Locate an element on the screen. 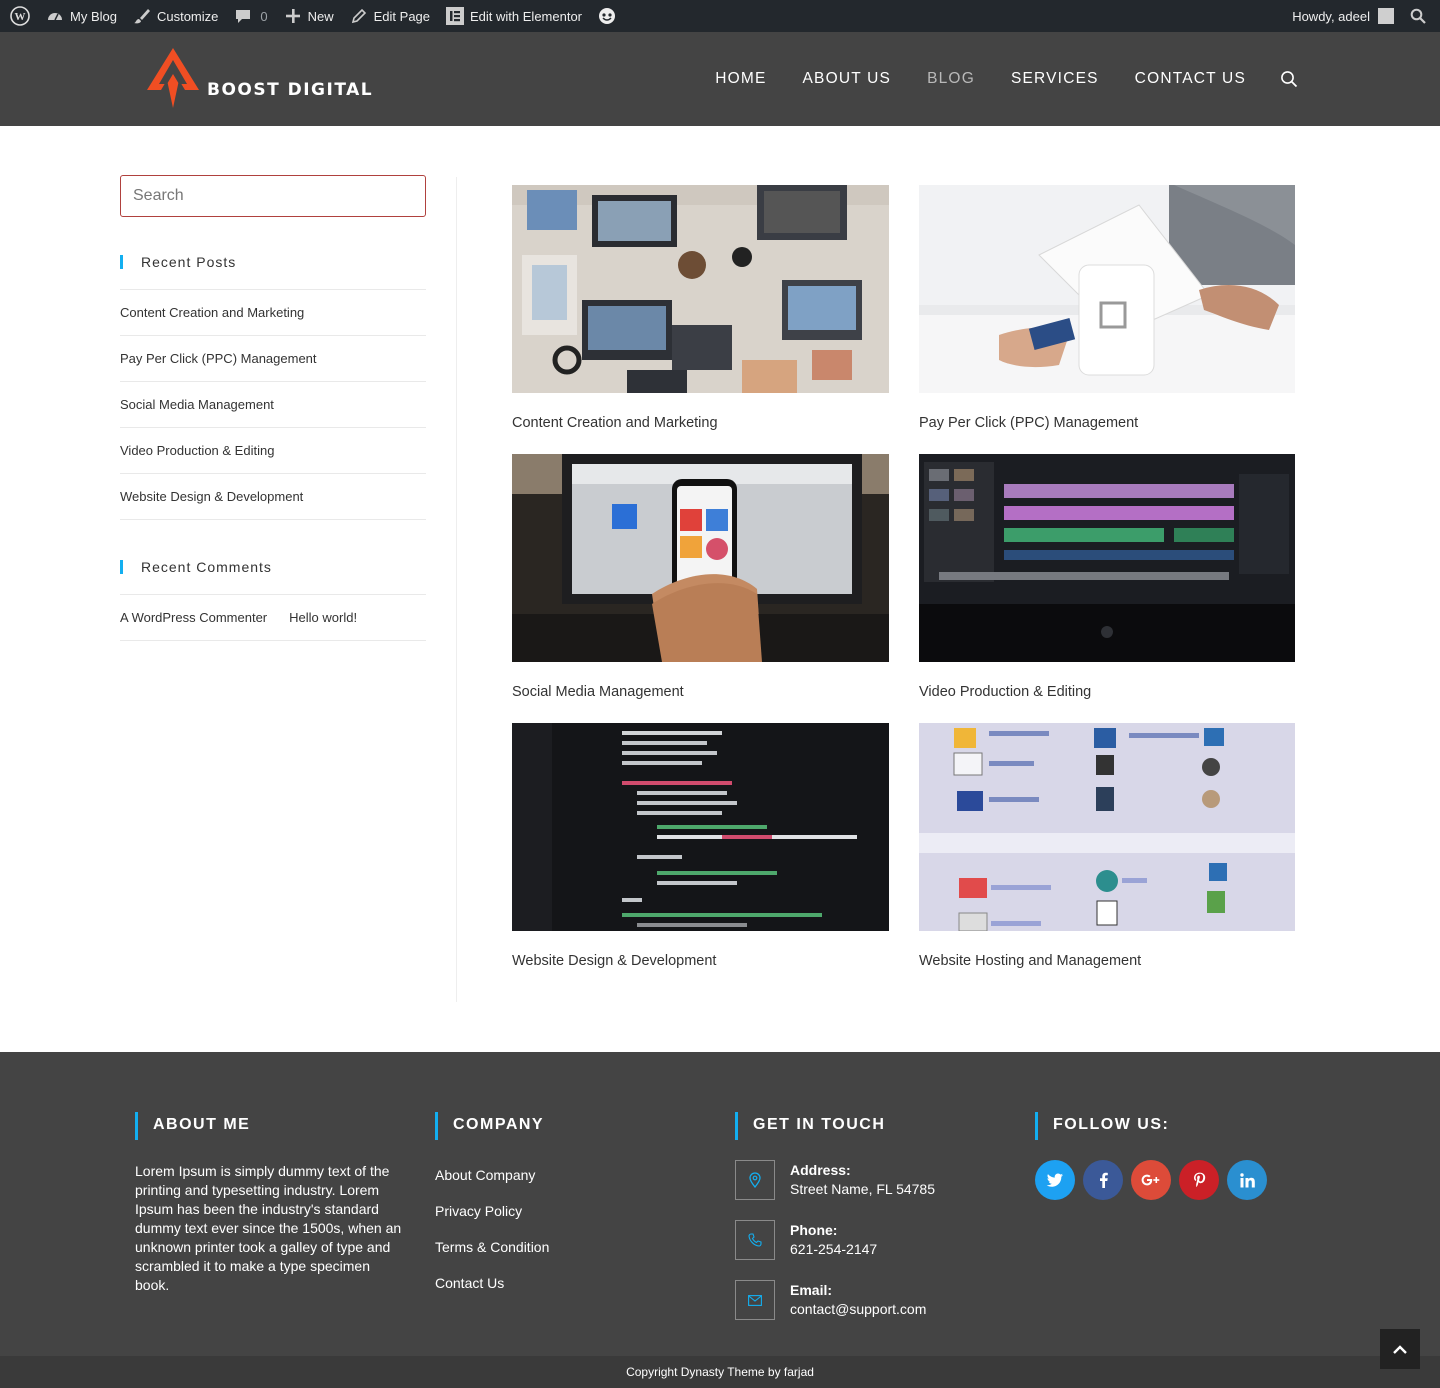 The image size is (1440, 1388). search-input is located at coordinates (273, 196).